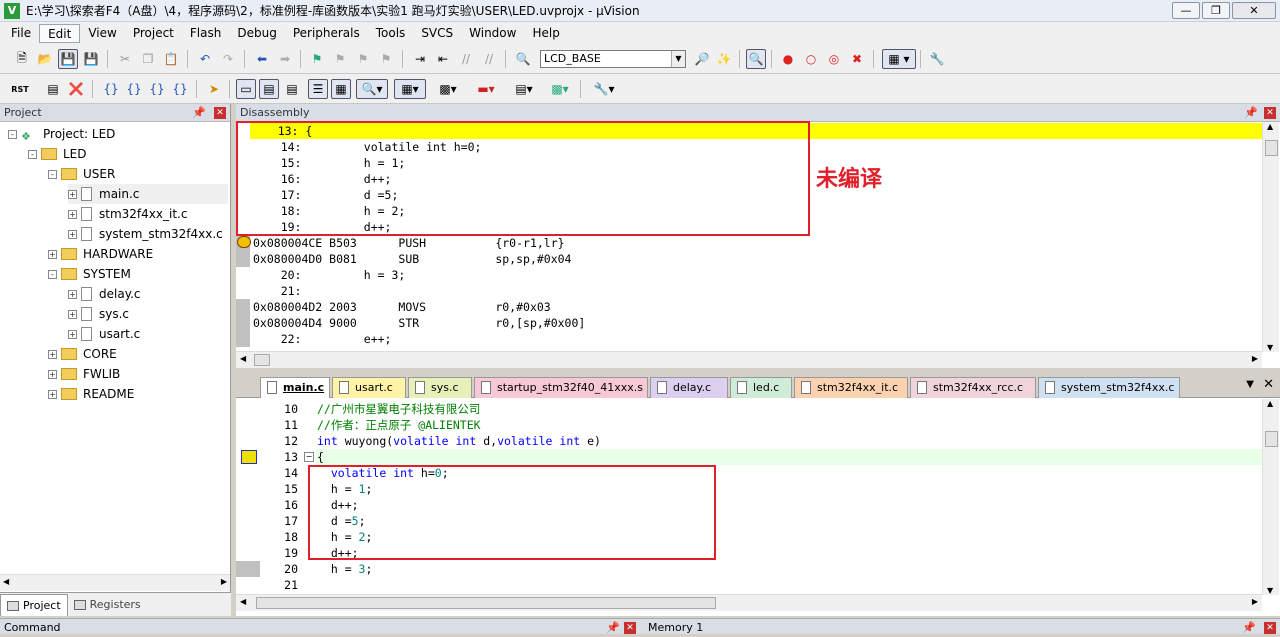 This screenshot has width=1280, height=637. I want to click on code-line: //广州市星翼电子科技有限公司, so click(398, 409).